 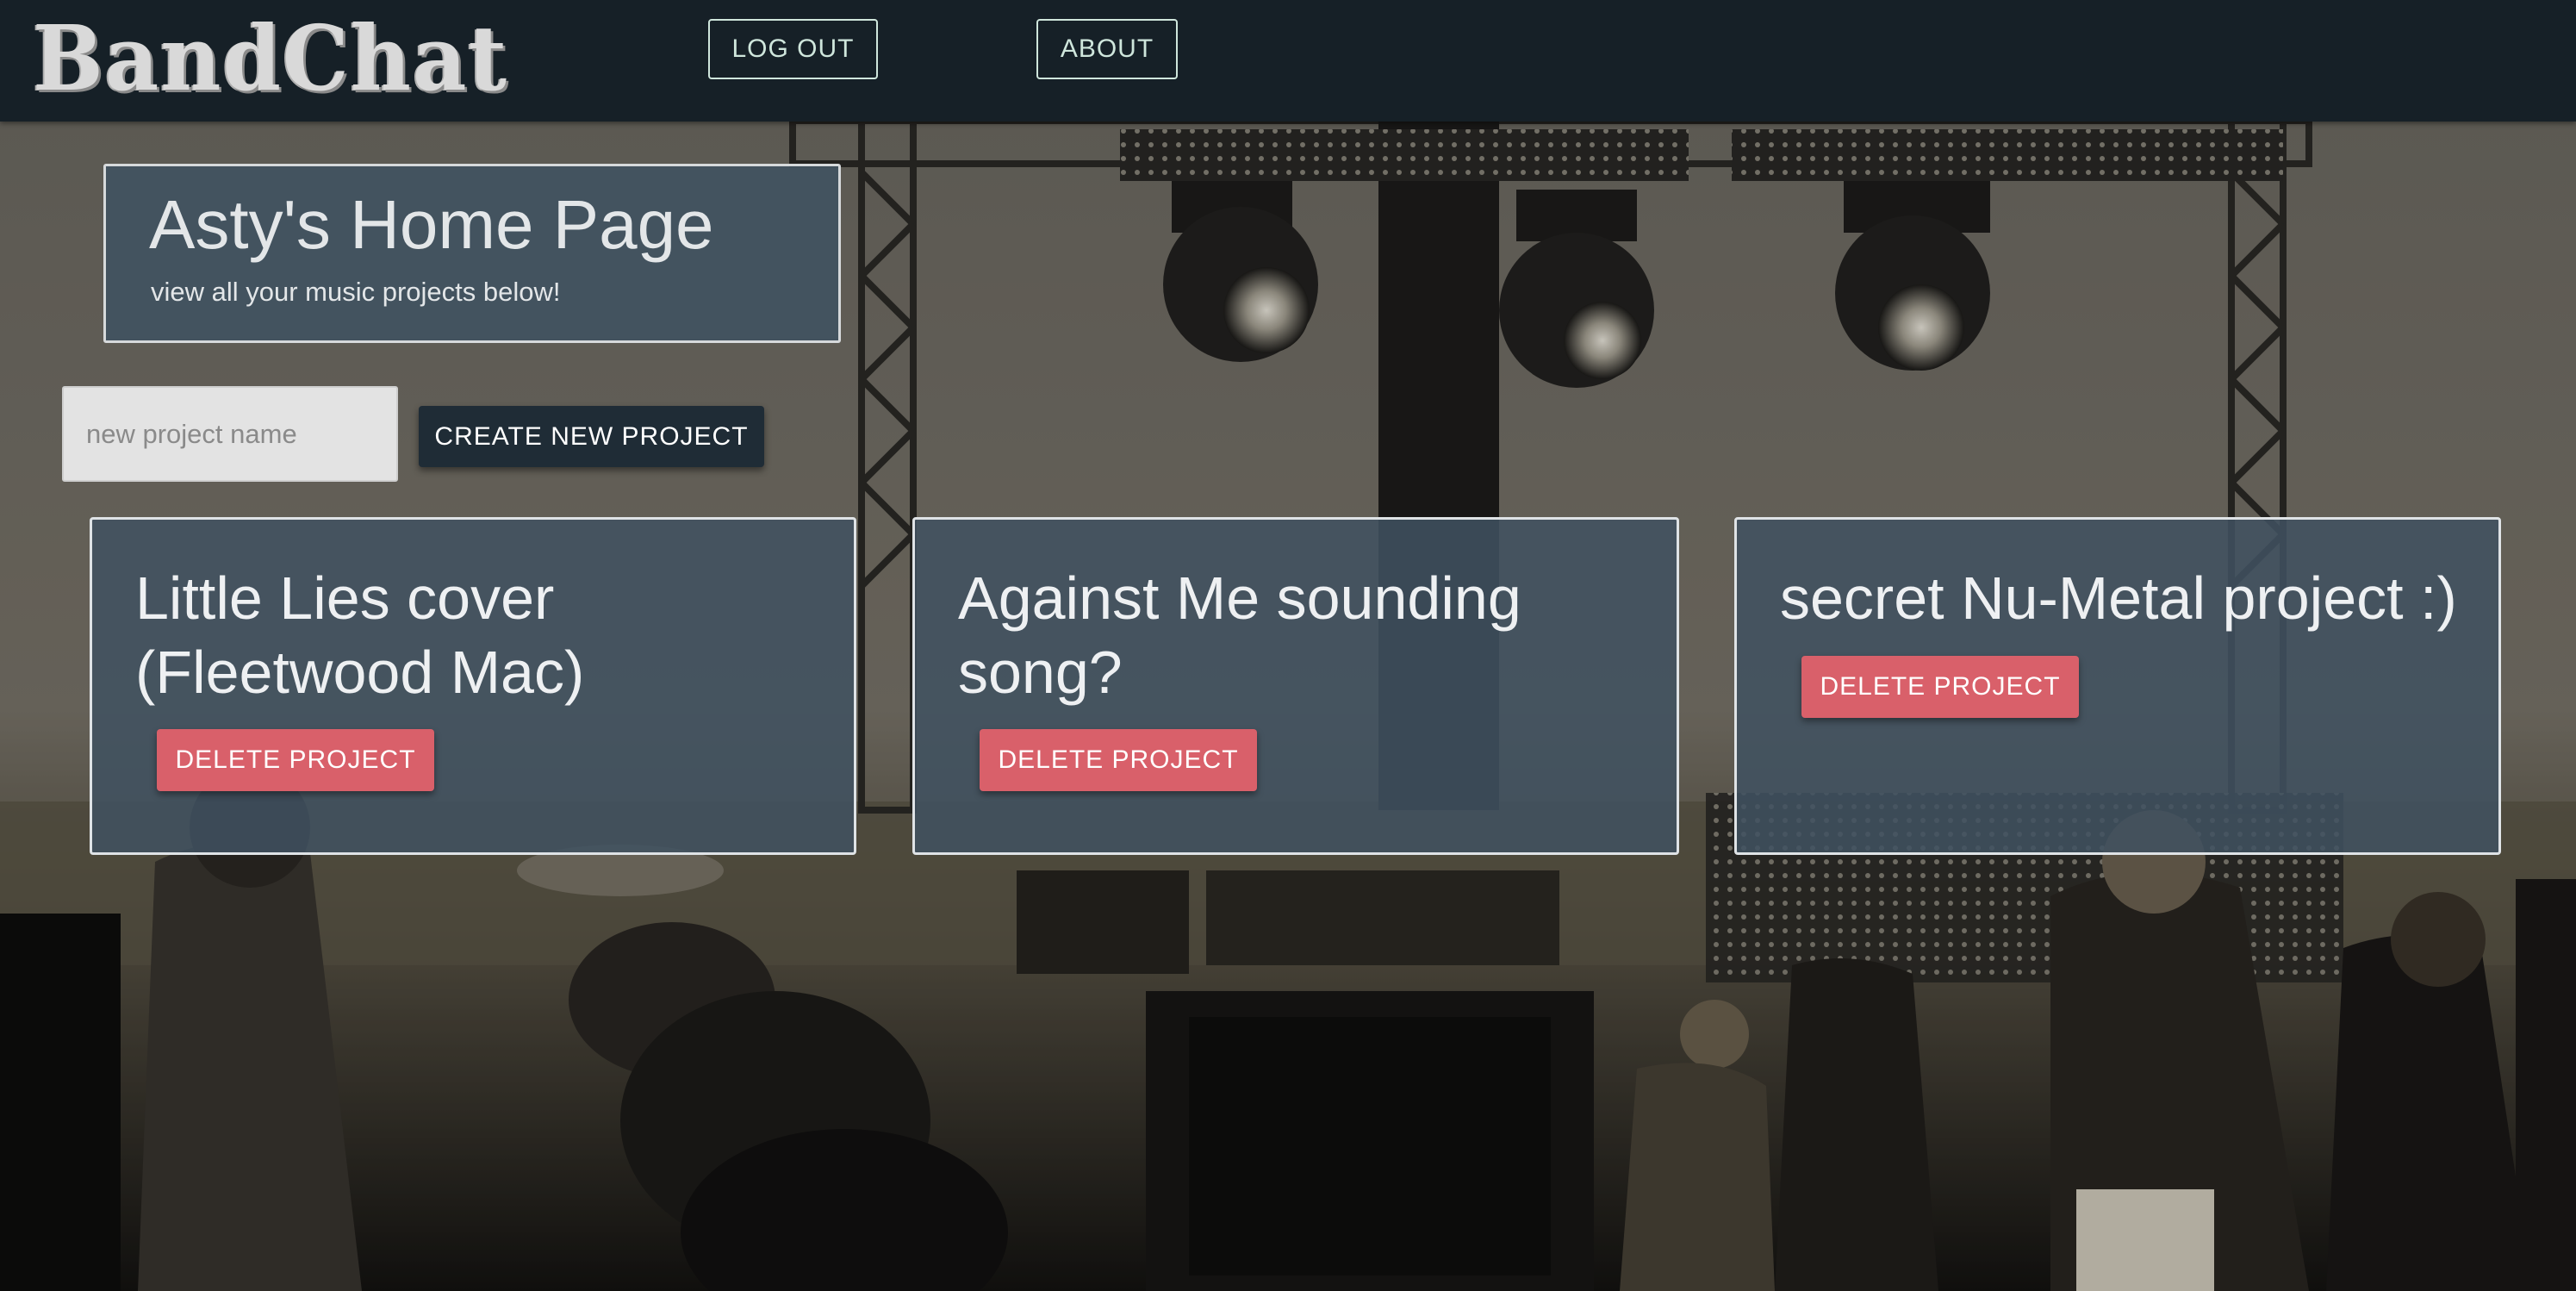 What do you see at coordinates (271, 58) in the screenshot?
I see `bandchat-logo: BandChat` at bounding box center [271, 58].